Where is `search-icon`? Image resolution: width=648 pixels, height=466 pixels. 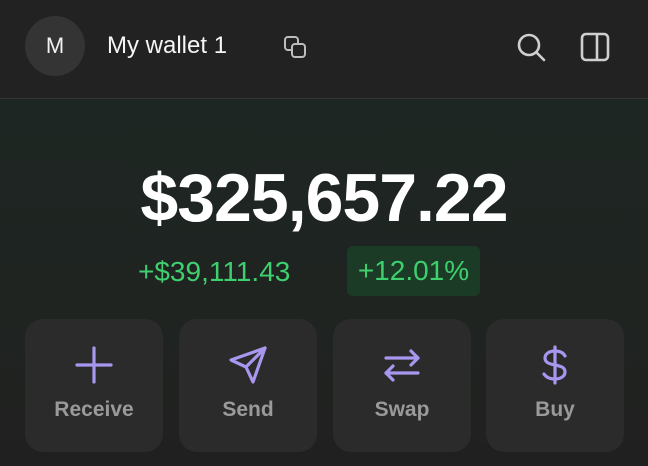
search-icon is located at coordinates (531, 47).